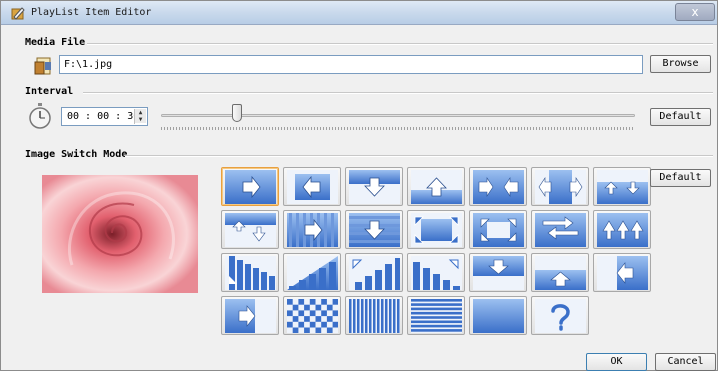 This screenshot has height=371, width=718. Describe the element at coordinates (680, 178) in the screenshot. I see `switch-mode-default-button: Default` at that location.